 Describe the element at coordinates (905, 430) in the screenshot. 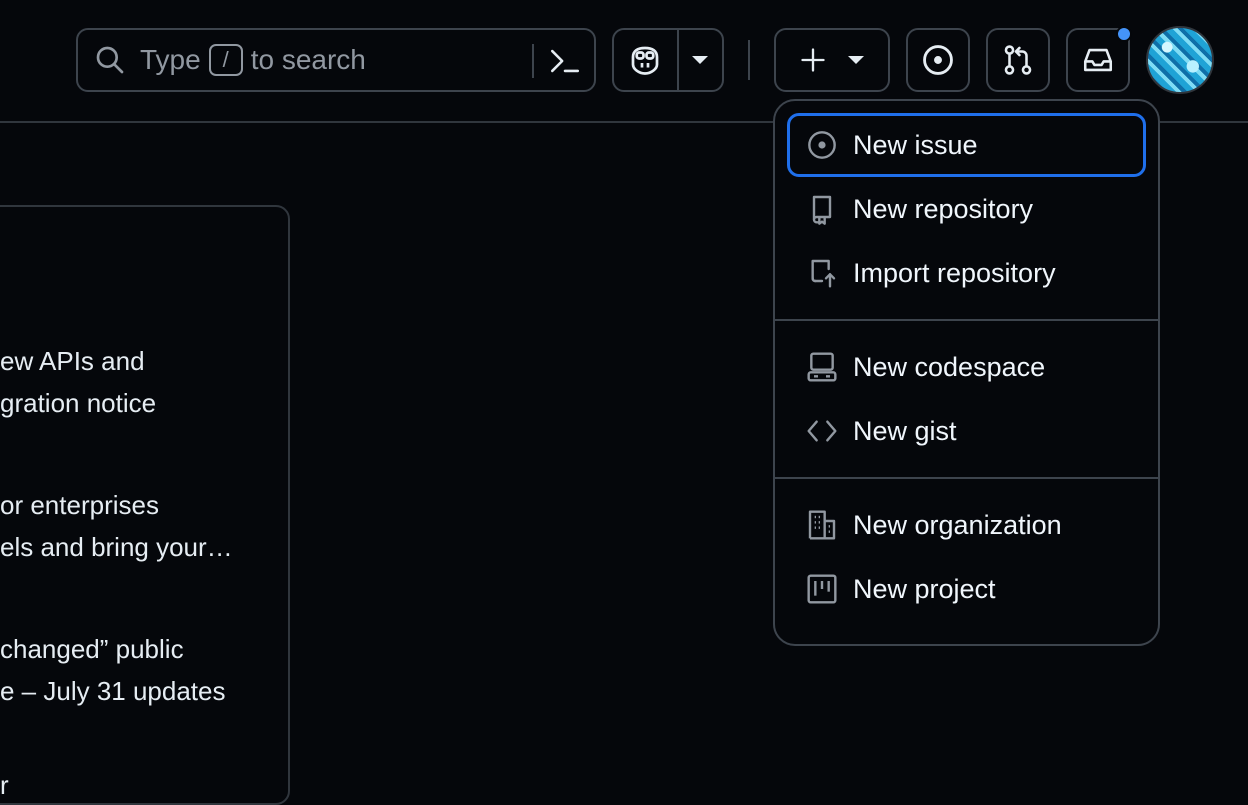

I see `menu-item-label: New gist` at that location.